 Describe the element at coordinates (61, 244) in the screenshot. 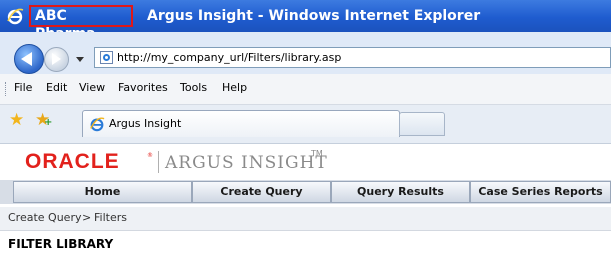

I see `page-title: FILTER LIBRARY` at that location.